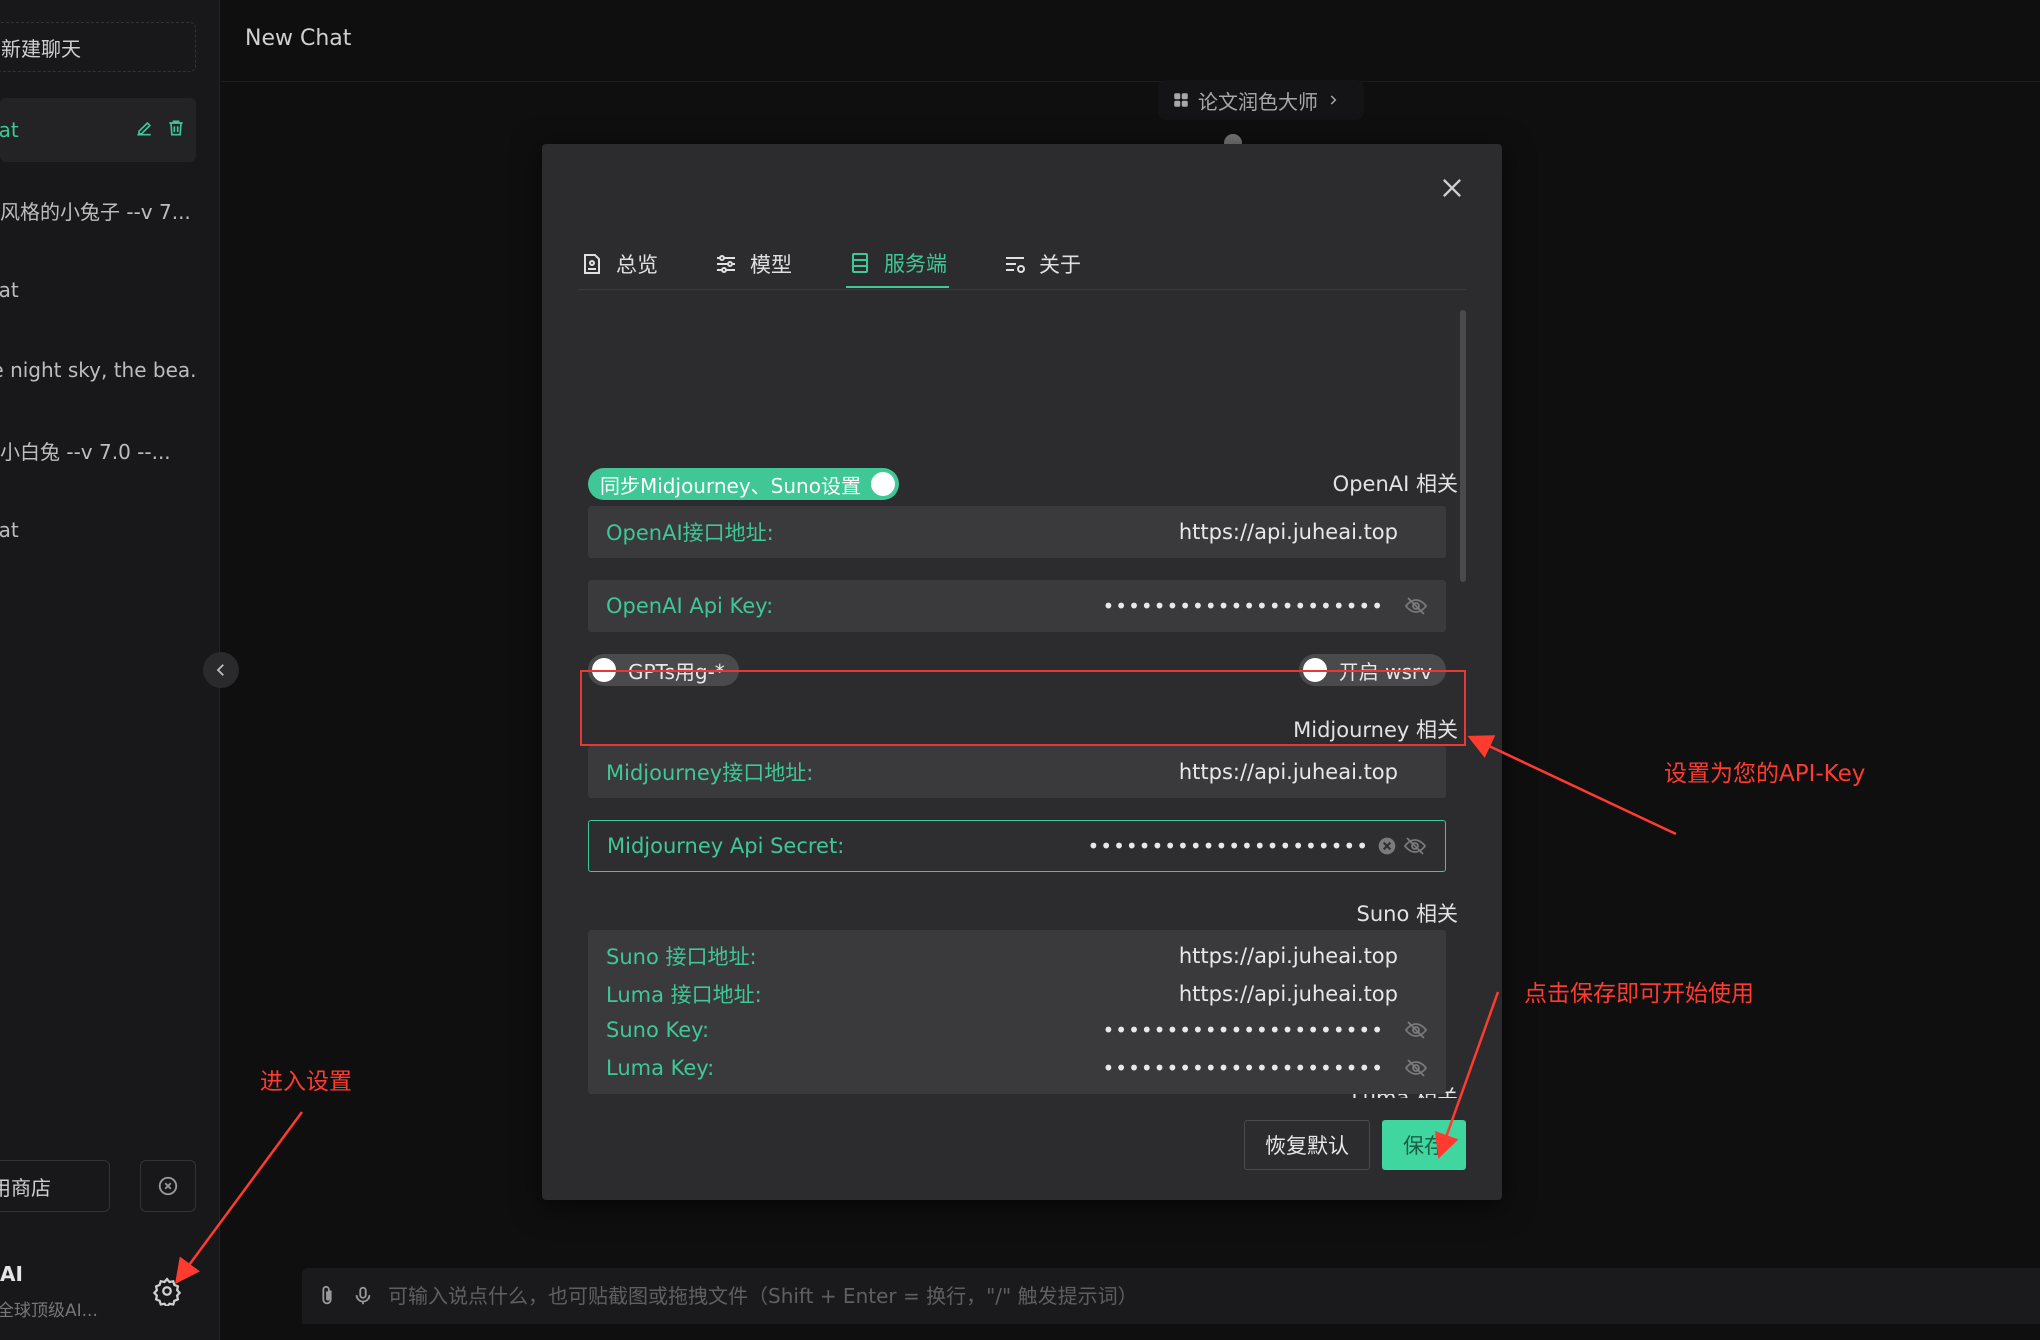 This screenshot has width=2040, height=1340. Describe the element at coordinates (144, 128) in the screenshot. I see `edit-icon` at that location.